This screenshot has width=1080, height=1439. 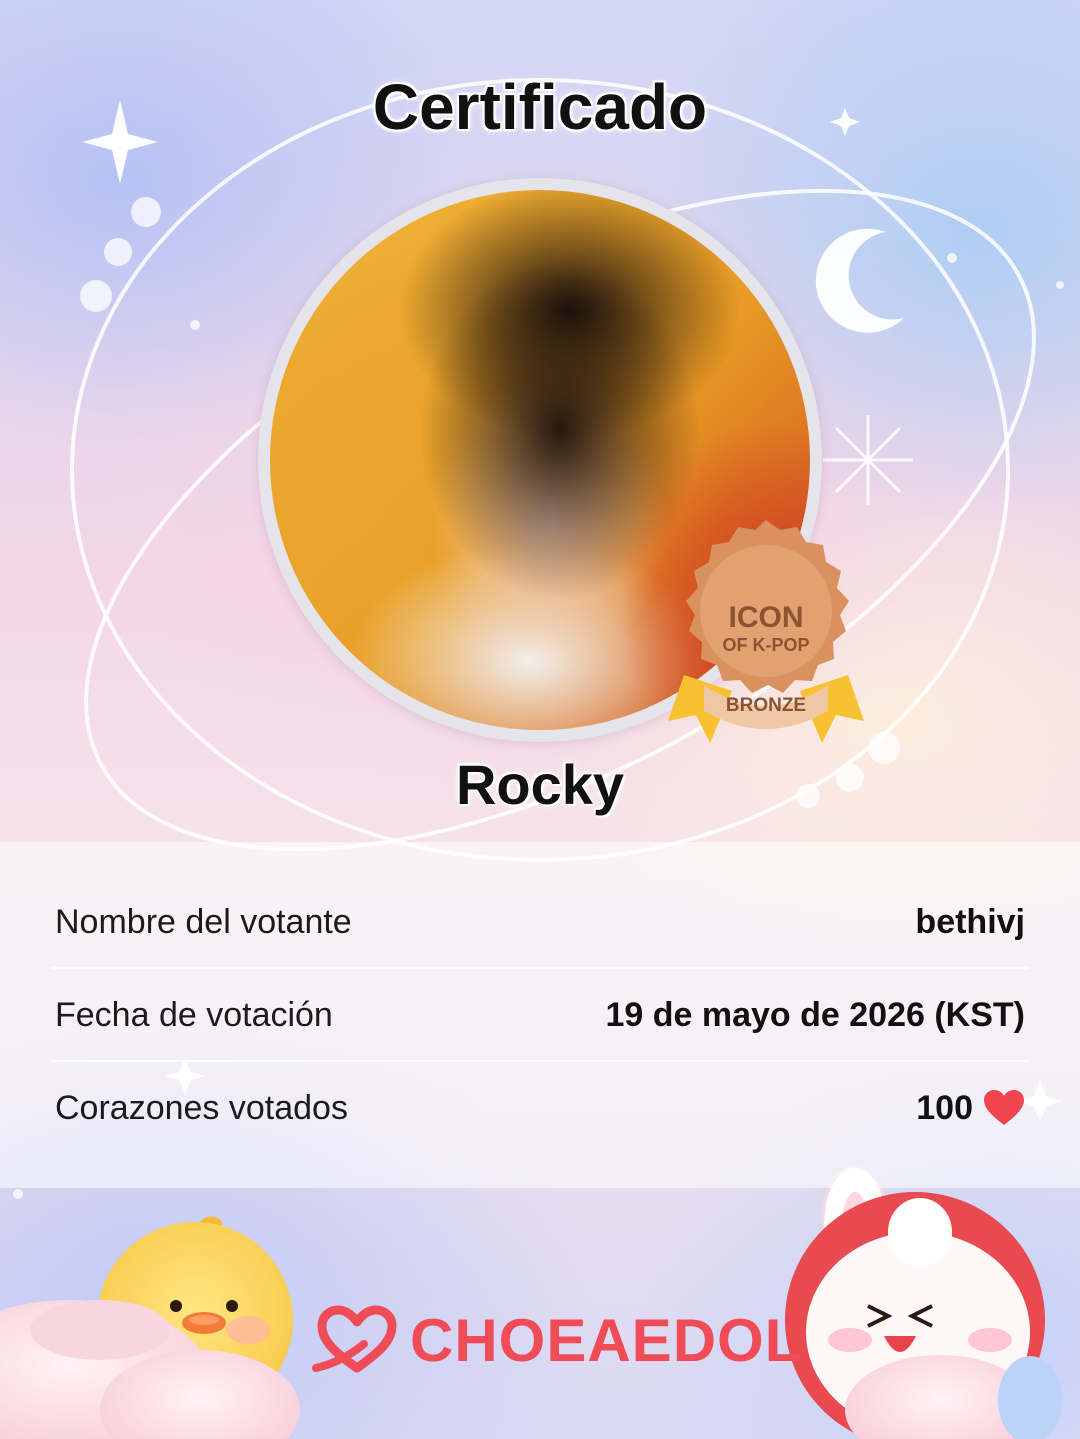 I want to click on choeaedol-logo-icon, so click(x=354, y=1339).